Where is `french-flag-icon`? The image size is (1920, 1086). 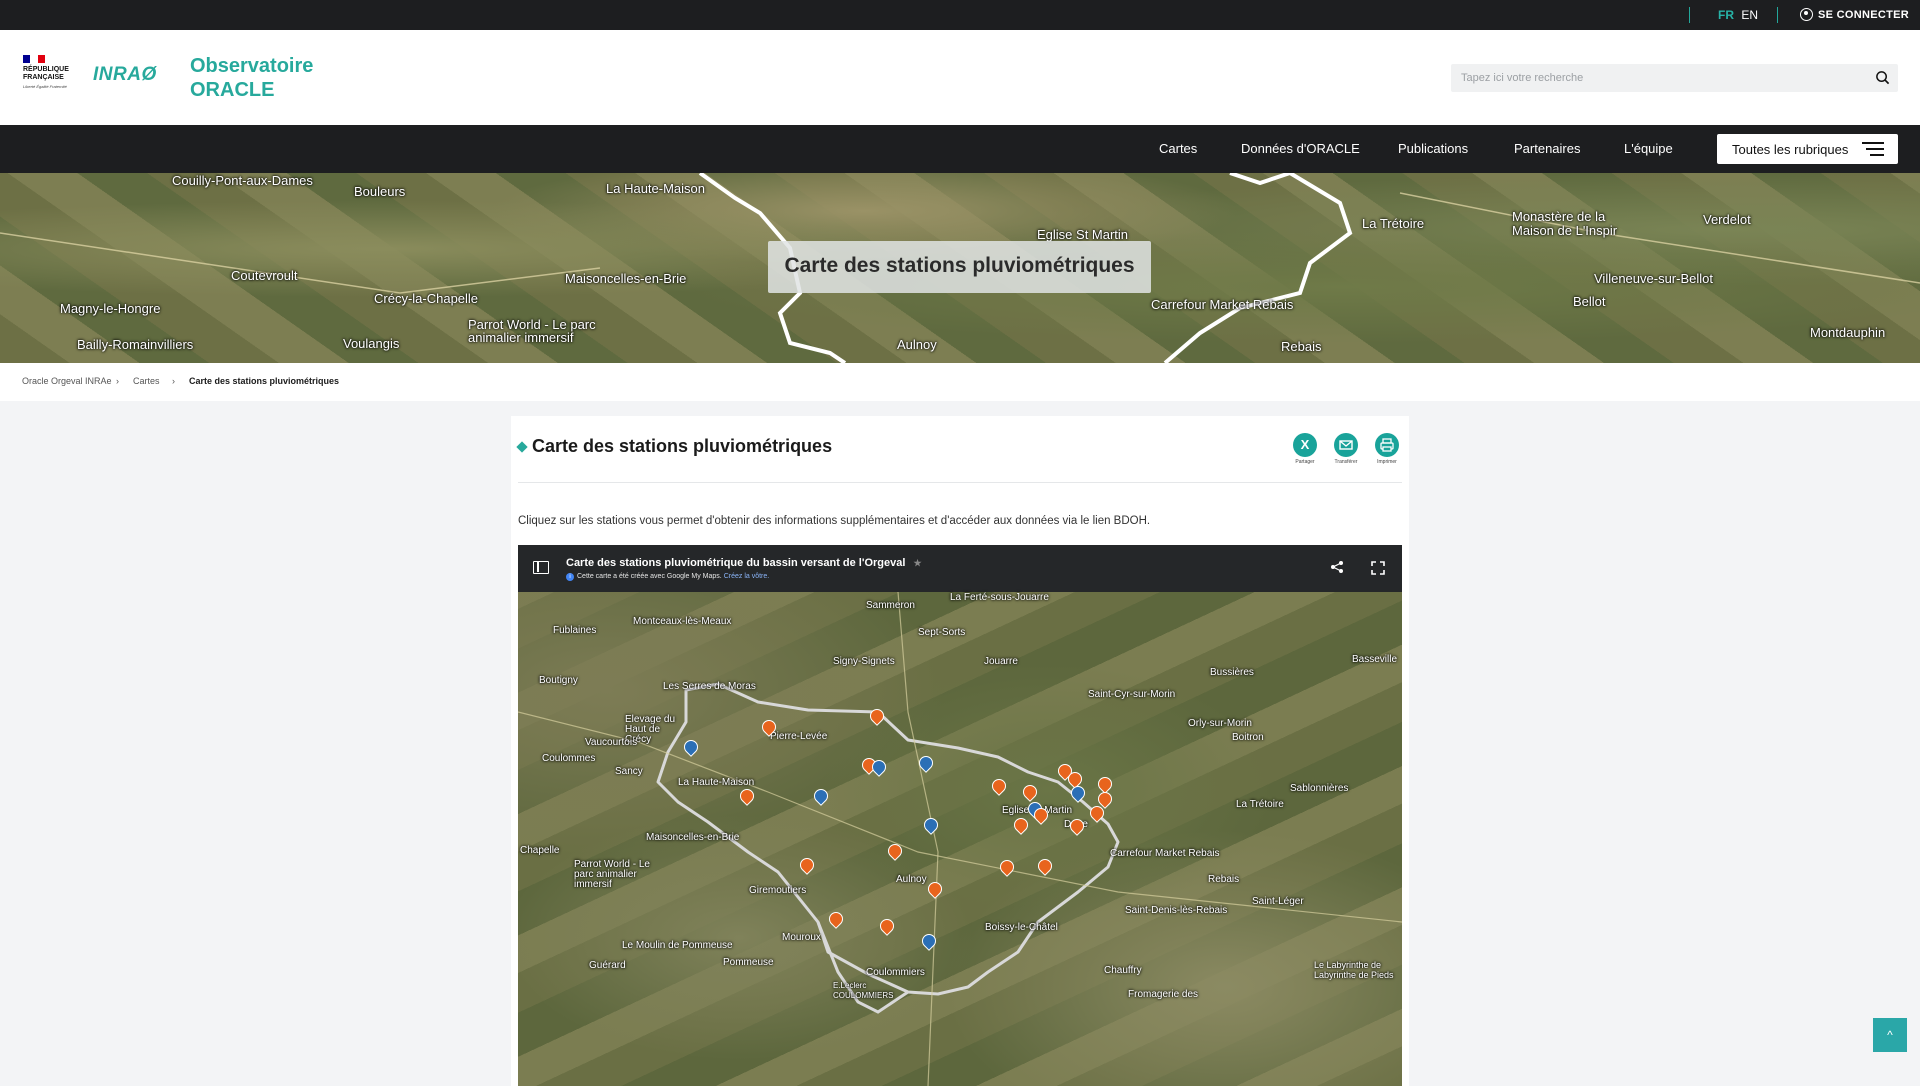 french-flag-icon is located at coordinates (34, 59).